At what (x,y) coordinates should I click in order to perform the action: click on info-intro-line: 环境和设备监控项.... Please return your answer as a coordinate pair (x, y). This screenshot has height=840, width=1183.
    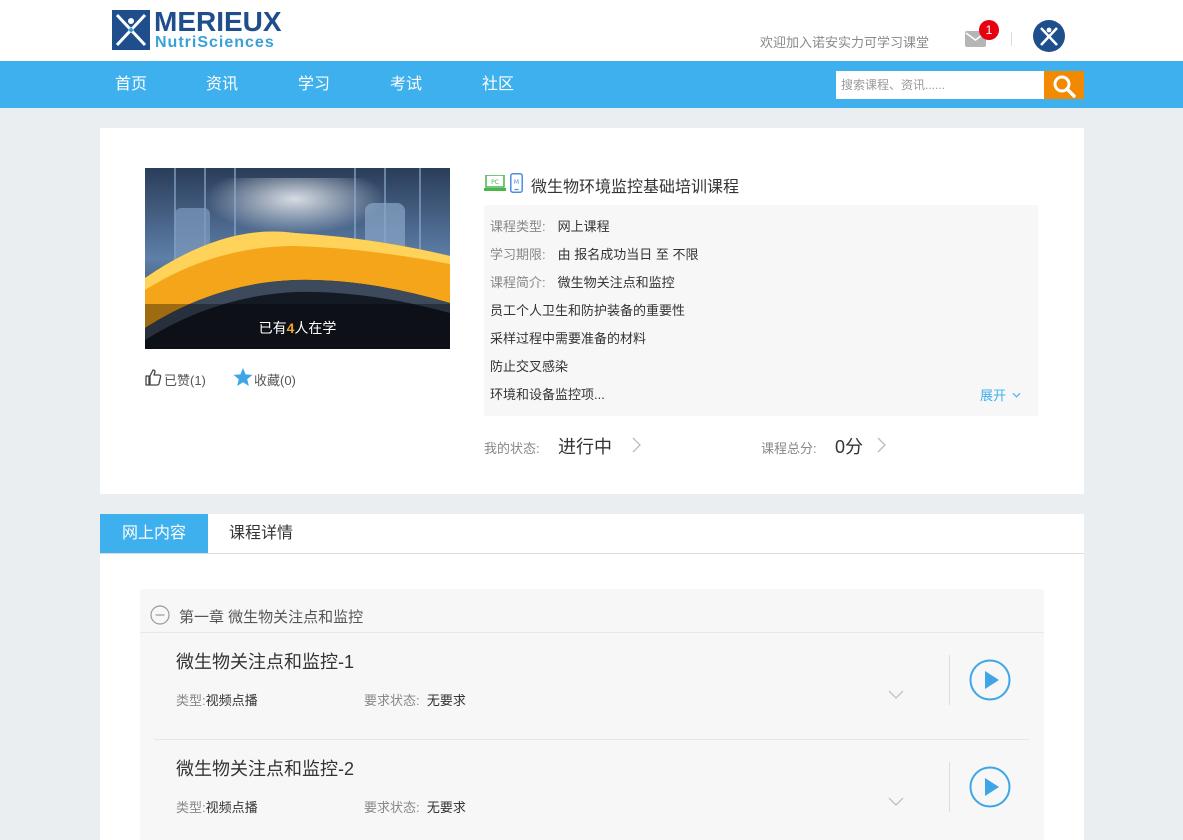
    Looking at the image, I should click on (547, 394).